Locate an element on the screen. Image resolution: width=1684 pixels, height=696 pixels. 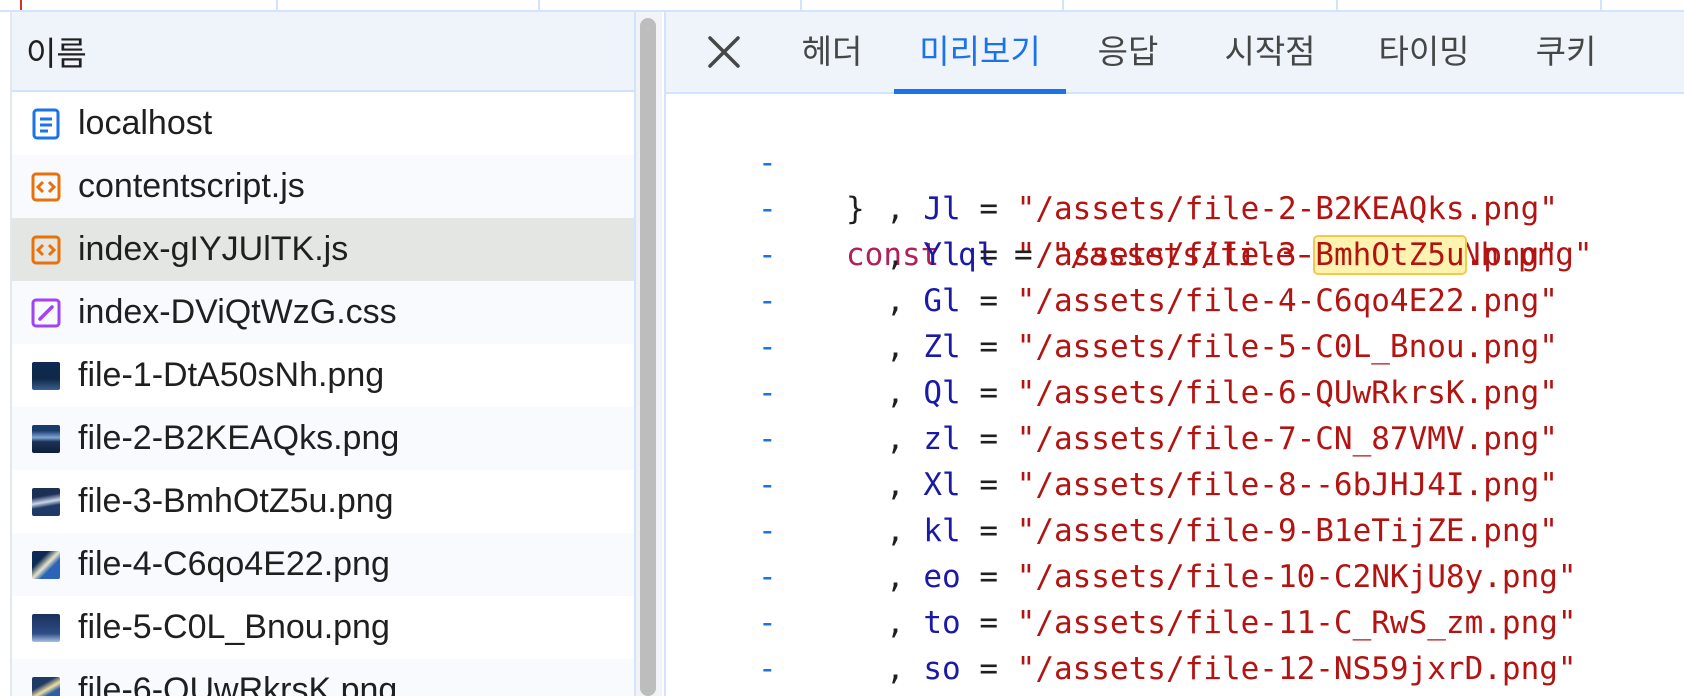
request-row: file-1-DtA50sNh.png is located at coordinates (323, 375).